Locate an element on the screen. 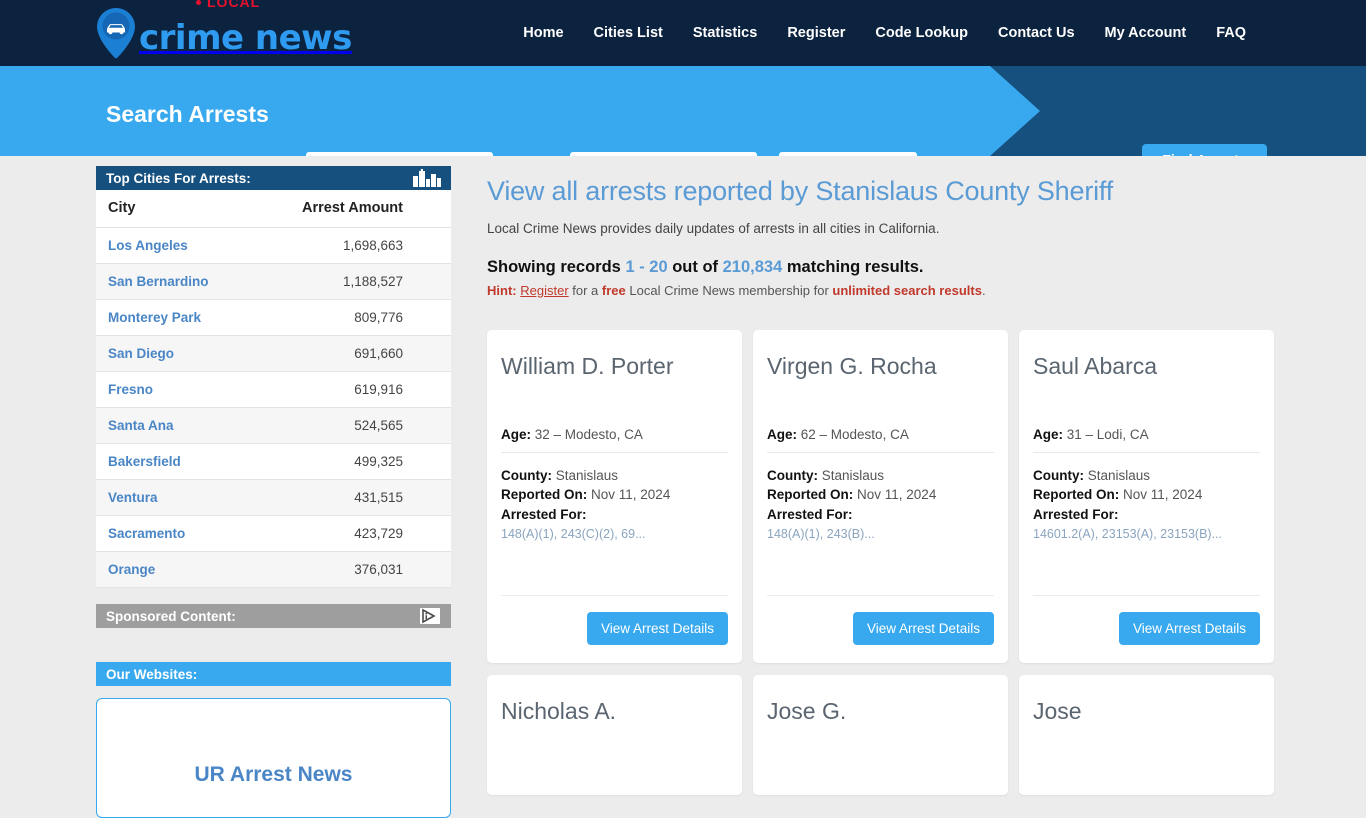 This screenshot has height=818, width=1366. site-logo: LOCAL crime news is located at coordinates (223, 31).